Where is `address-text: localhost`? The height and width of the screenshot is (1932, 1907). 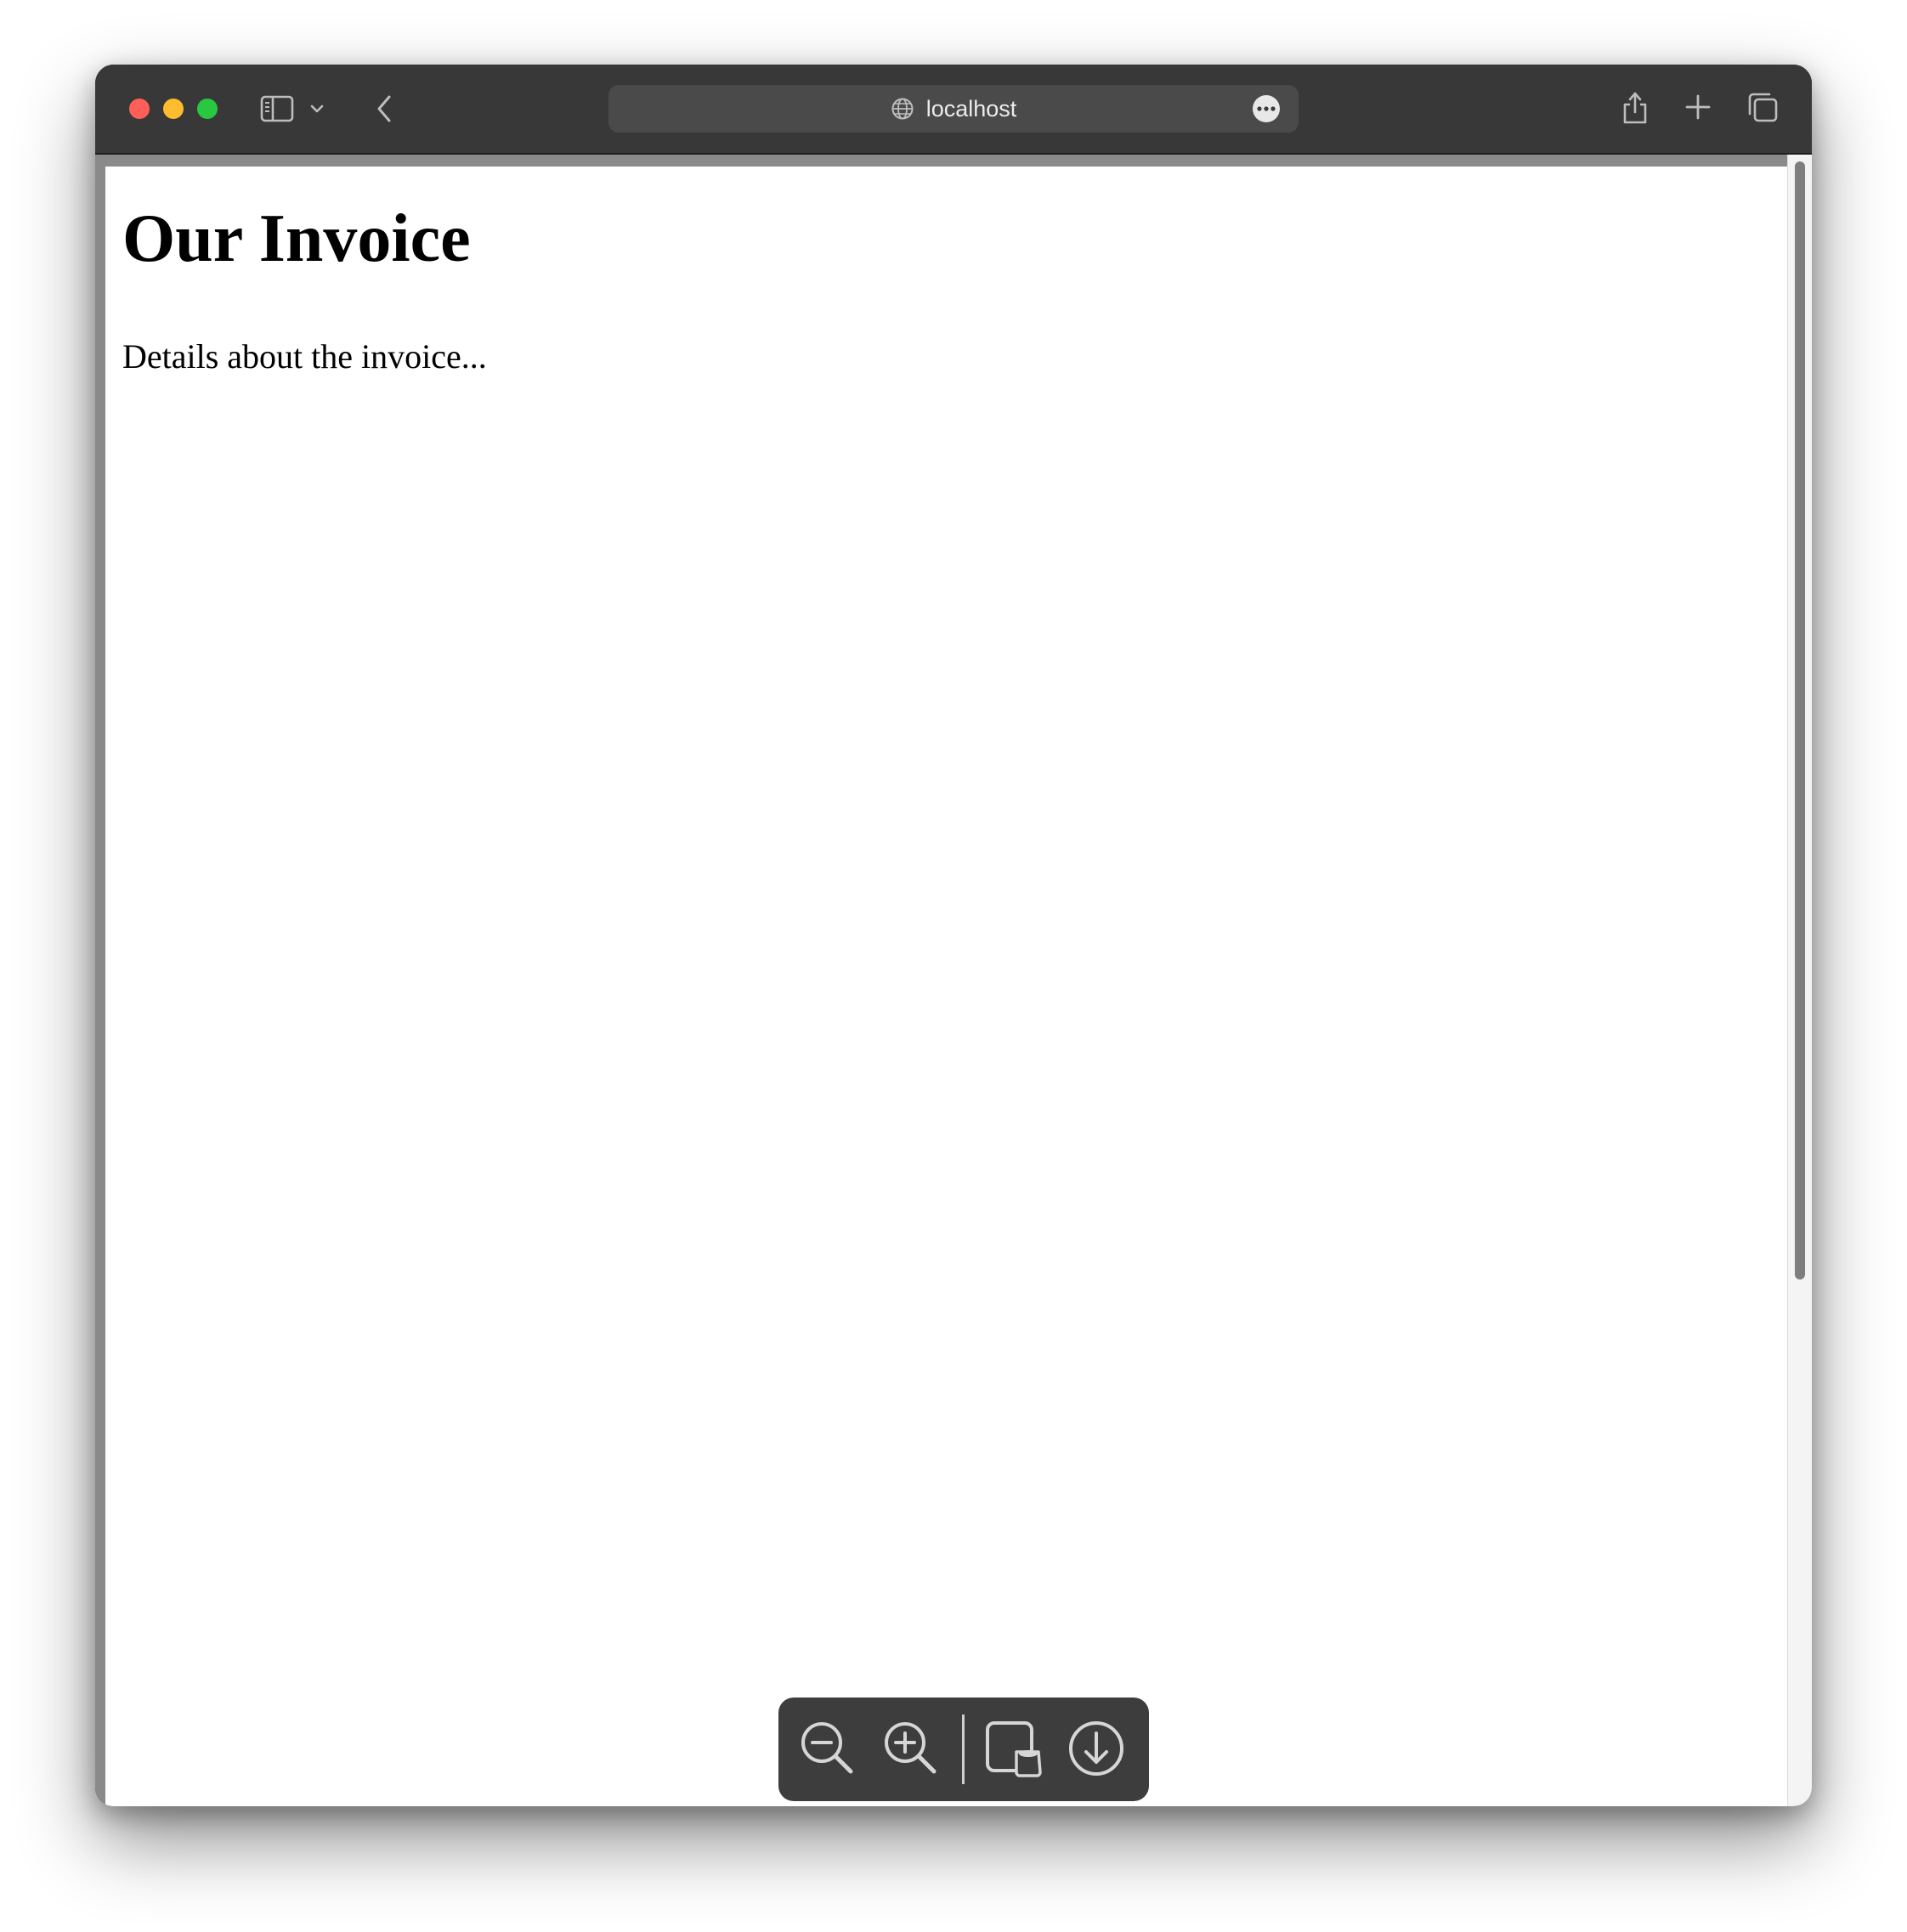
address-text: localhost is located at coordinates (971, 108).